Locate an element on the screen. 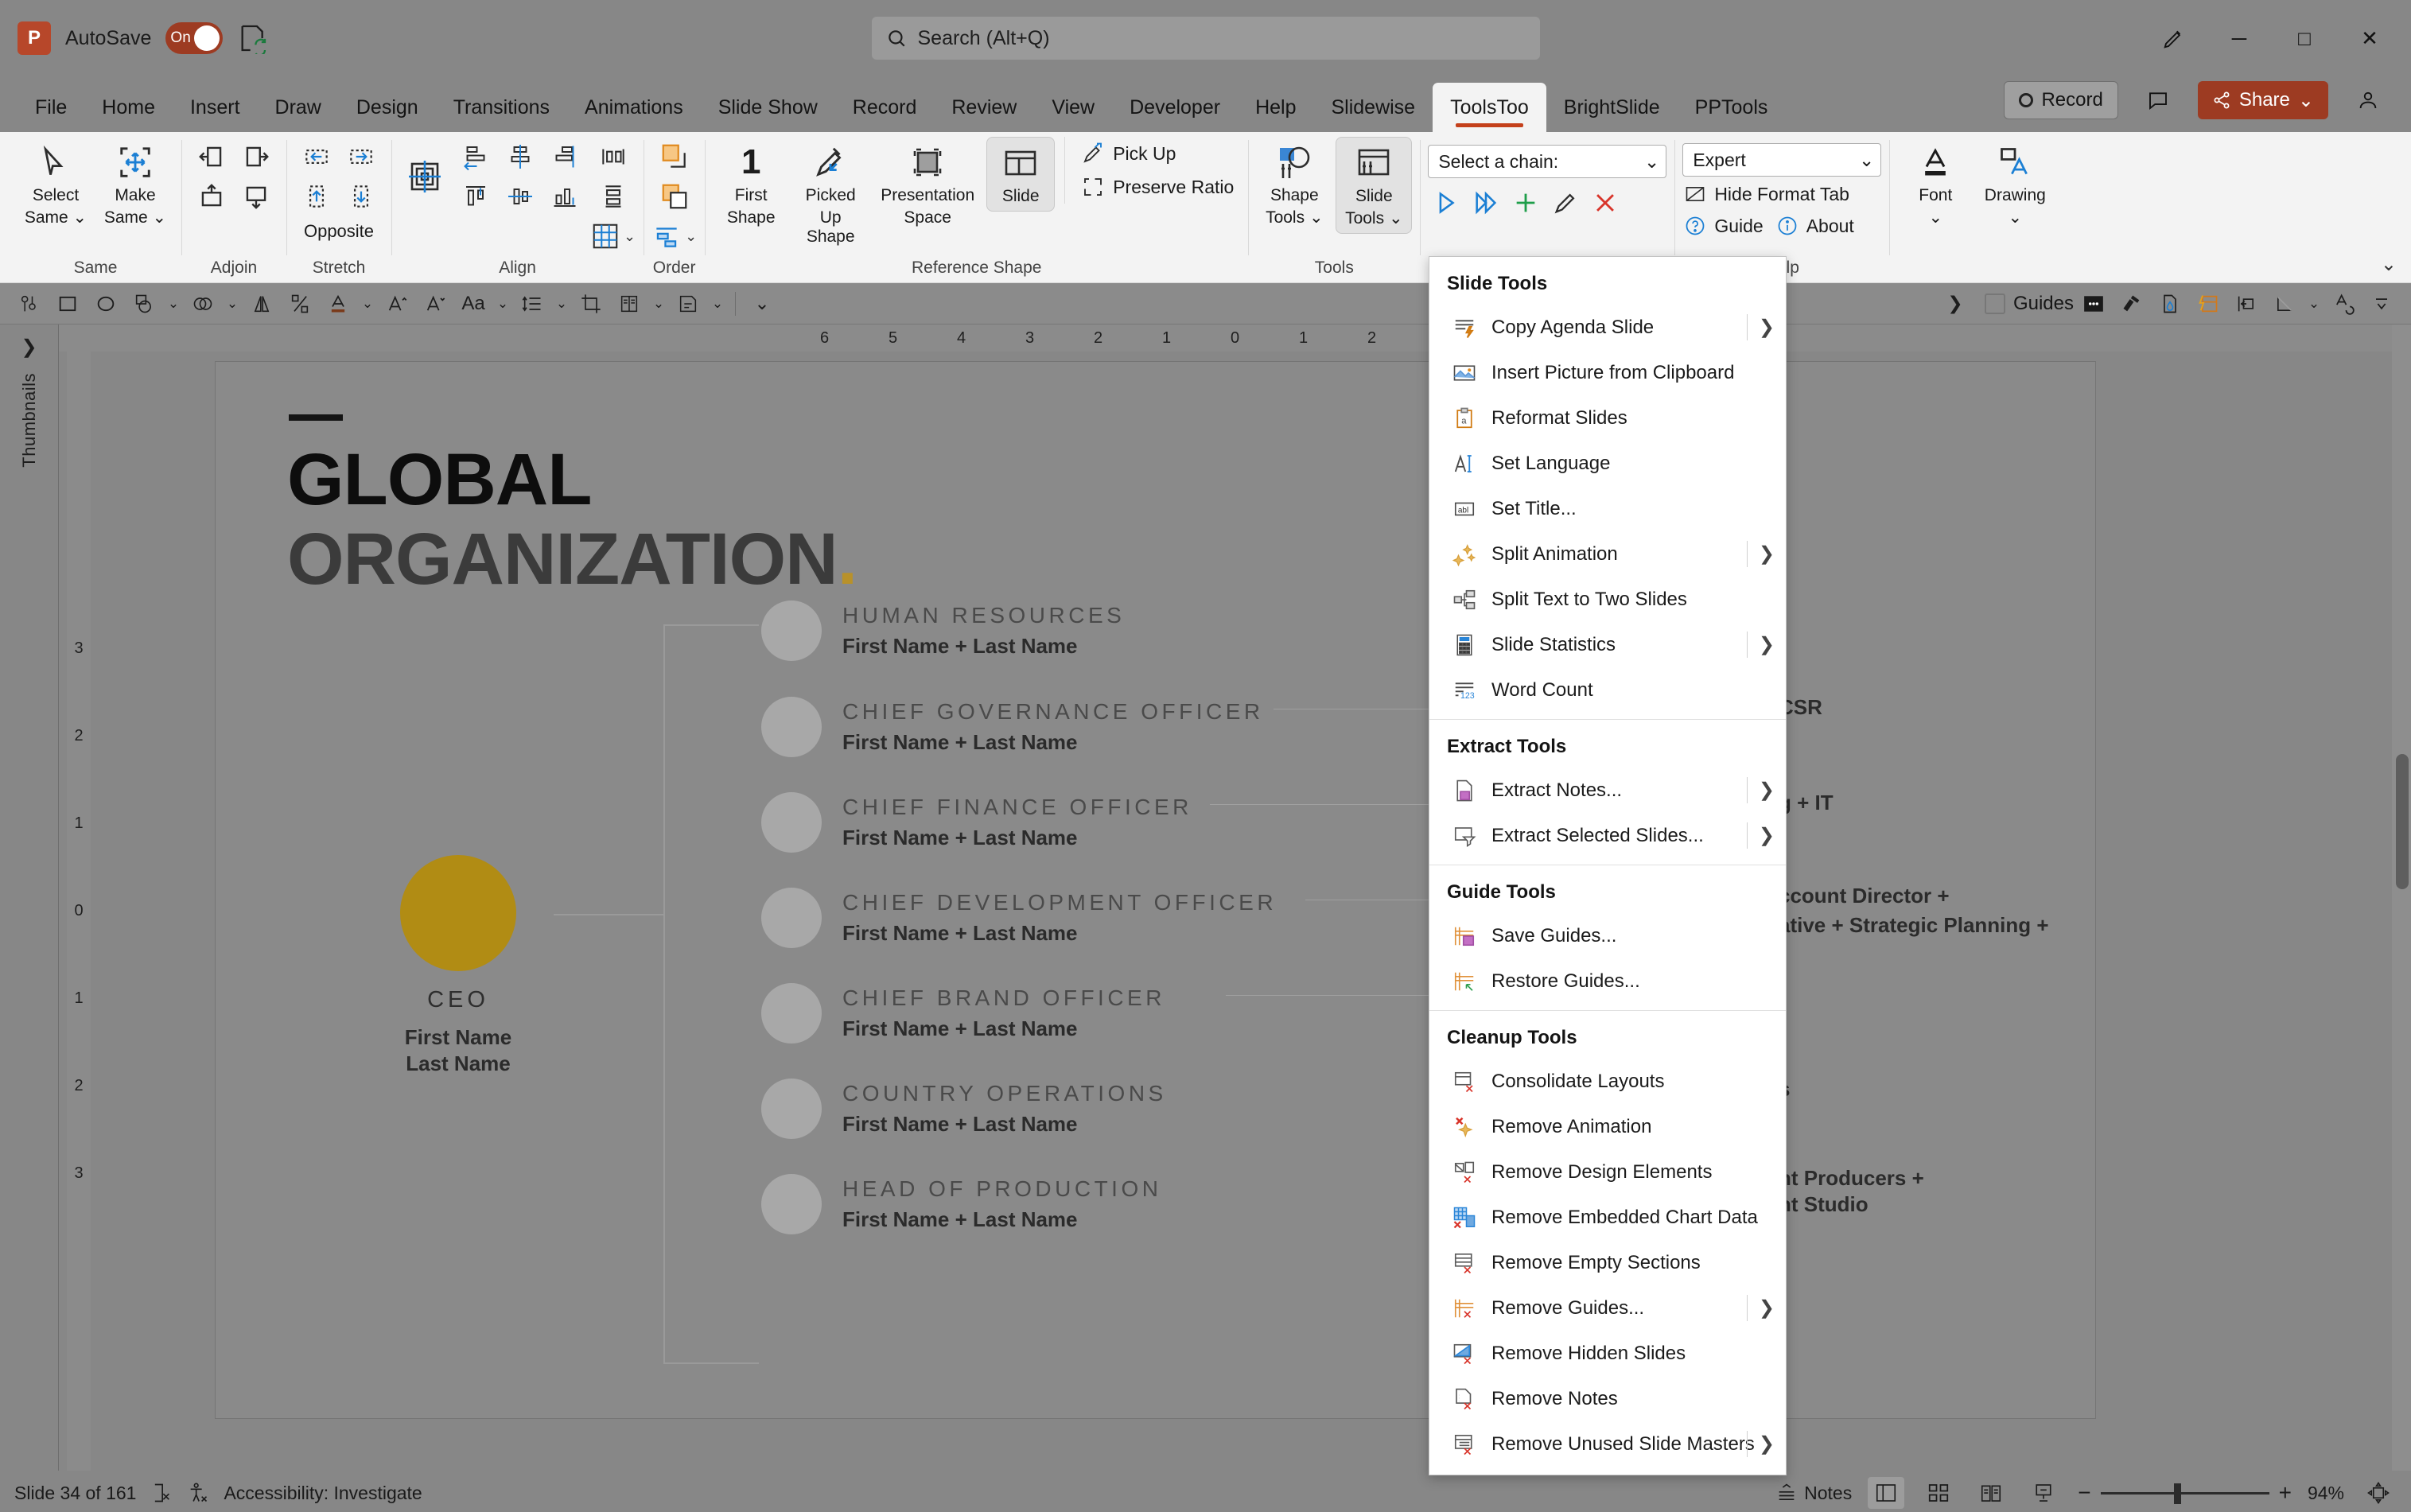  about-button: About is located at coordinates (1816, 226).